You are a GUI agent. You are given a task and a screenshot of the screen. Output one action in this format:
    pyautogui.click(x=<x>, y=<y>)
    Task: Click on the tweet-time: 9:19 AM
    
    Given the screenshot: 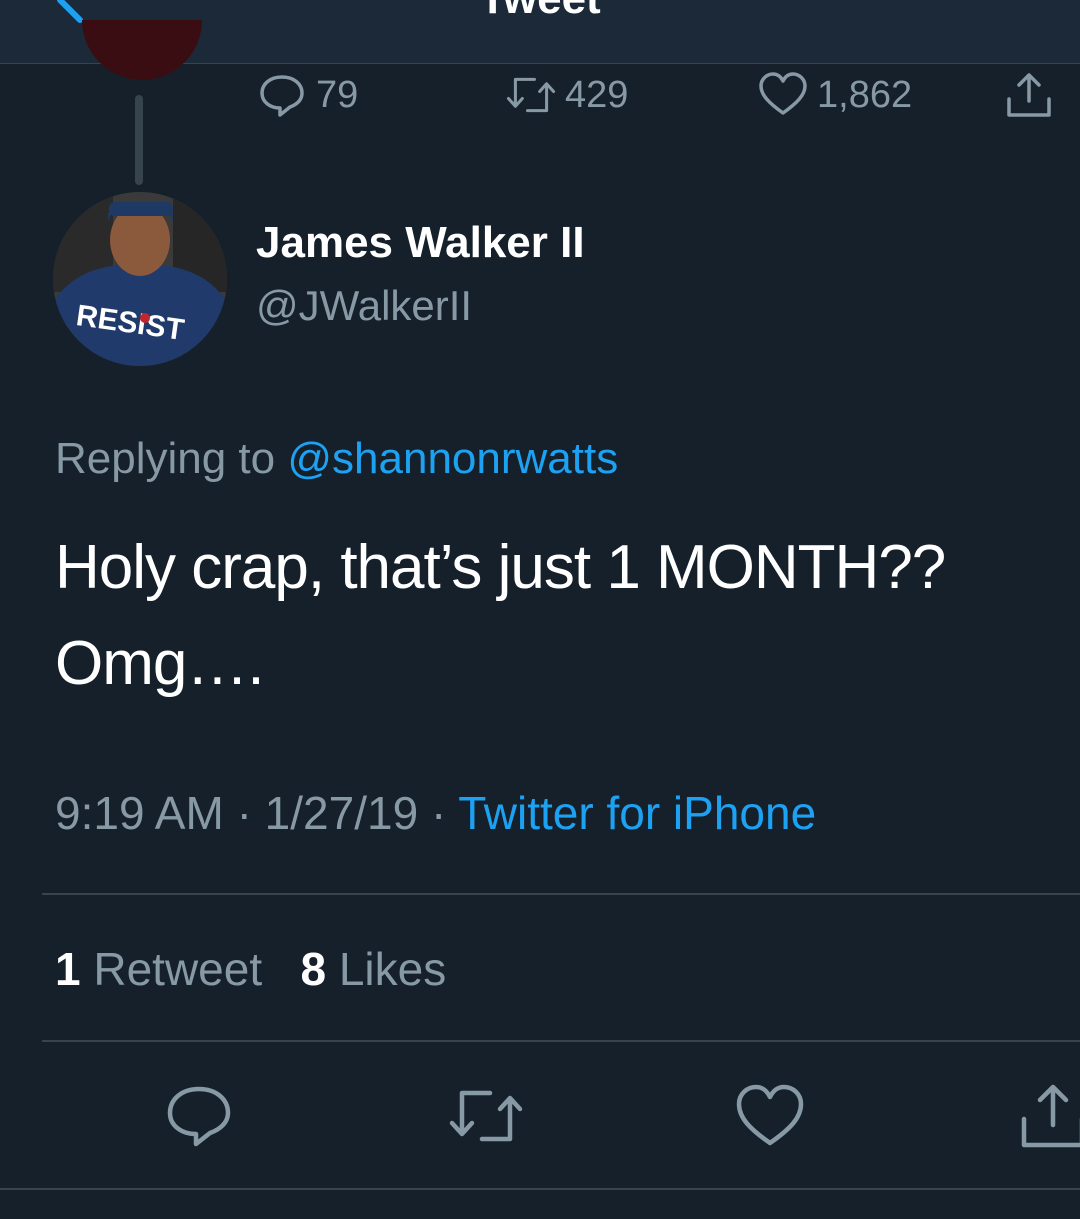 What is the action you would take?
    pyautogui.click(x=139, y=813)
    